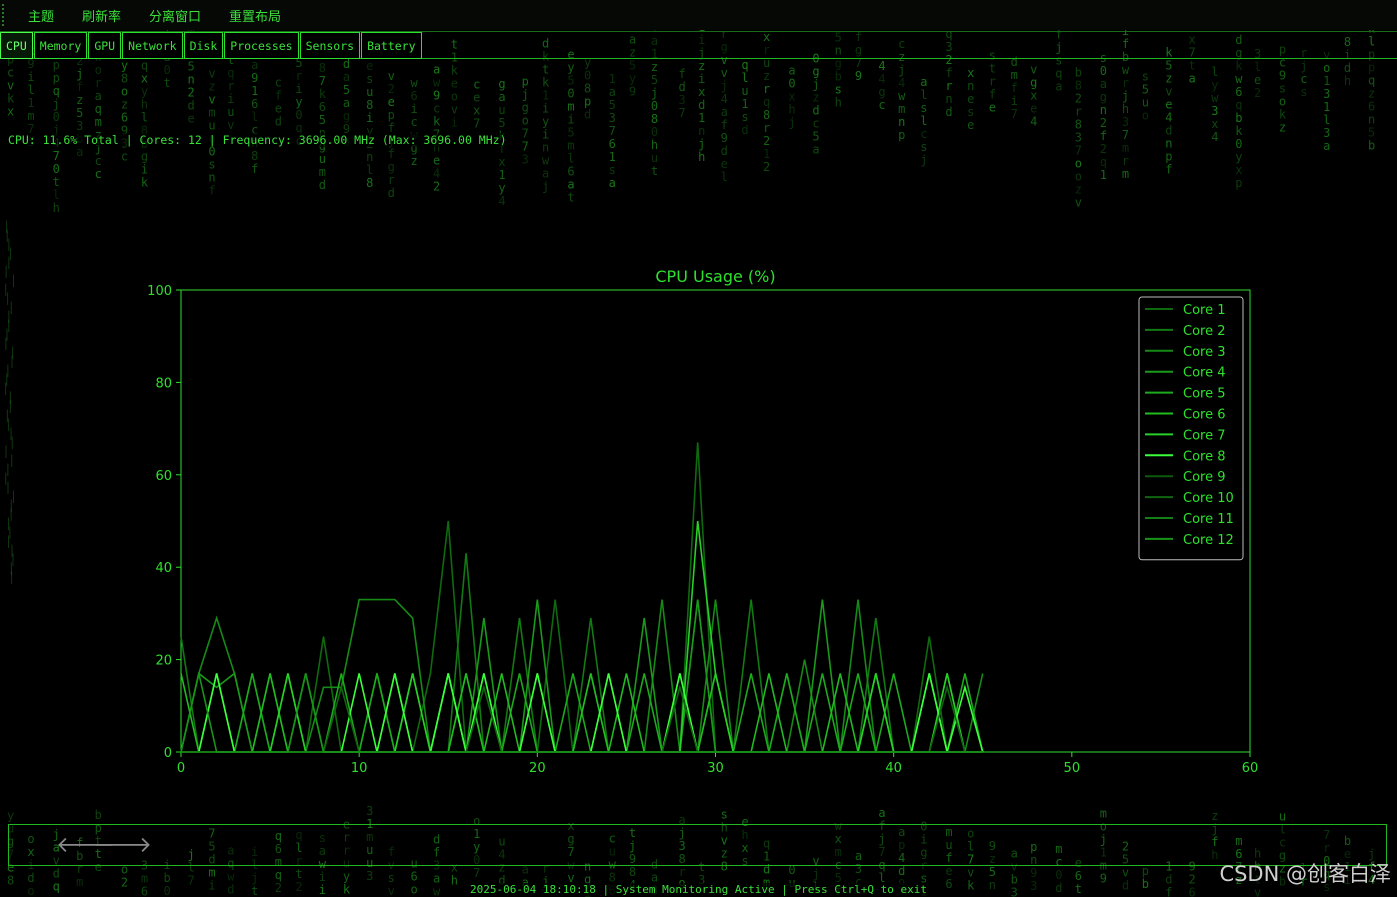  What do you see at coordinates (60, 45) in the screenshot?
I see `tab-memory: Memory` at bounding box center [60, 45].